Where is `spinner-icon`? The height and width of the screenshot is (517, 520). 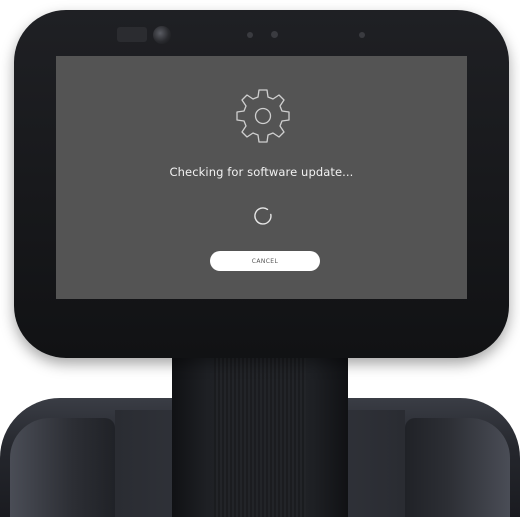 spinner-icon is located at coordinates (263, 216).